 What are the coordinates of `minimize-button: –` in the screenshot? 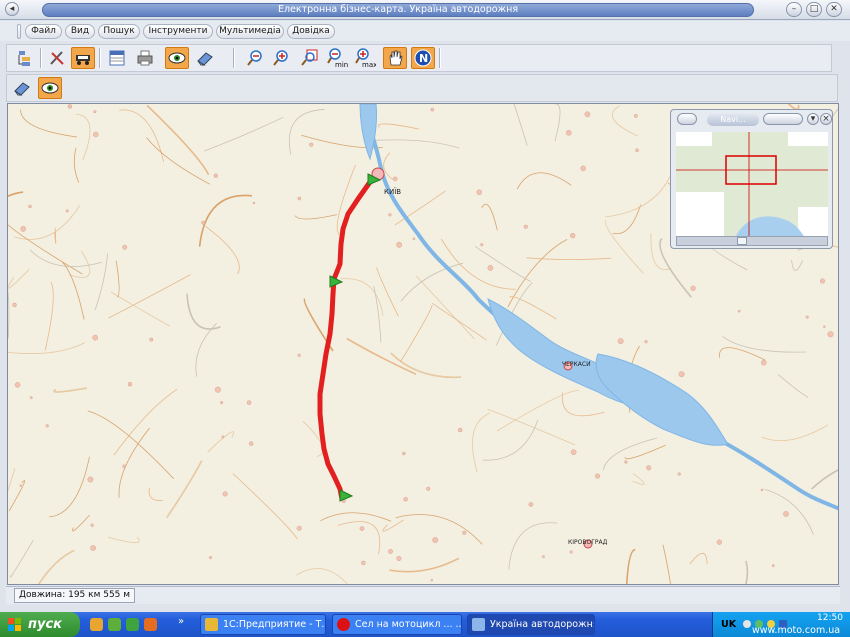 It's located at (794, 9).